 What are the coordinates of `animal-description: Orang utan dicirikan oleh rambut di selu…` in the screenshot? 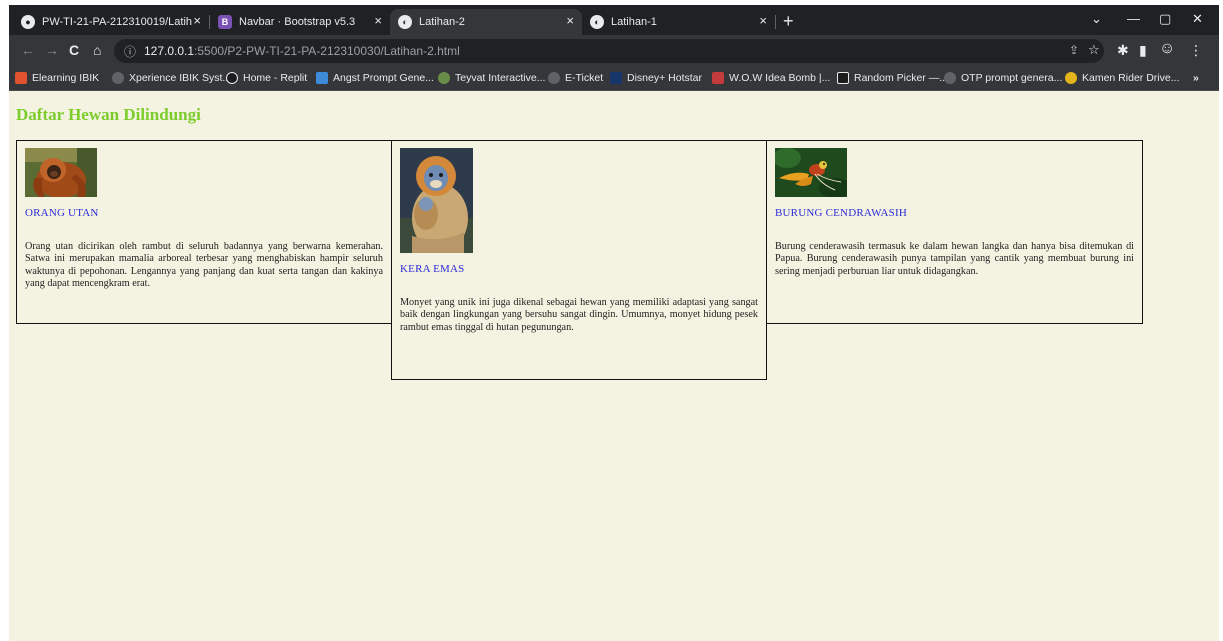 It's located at (204, 265).